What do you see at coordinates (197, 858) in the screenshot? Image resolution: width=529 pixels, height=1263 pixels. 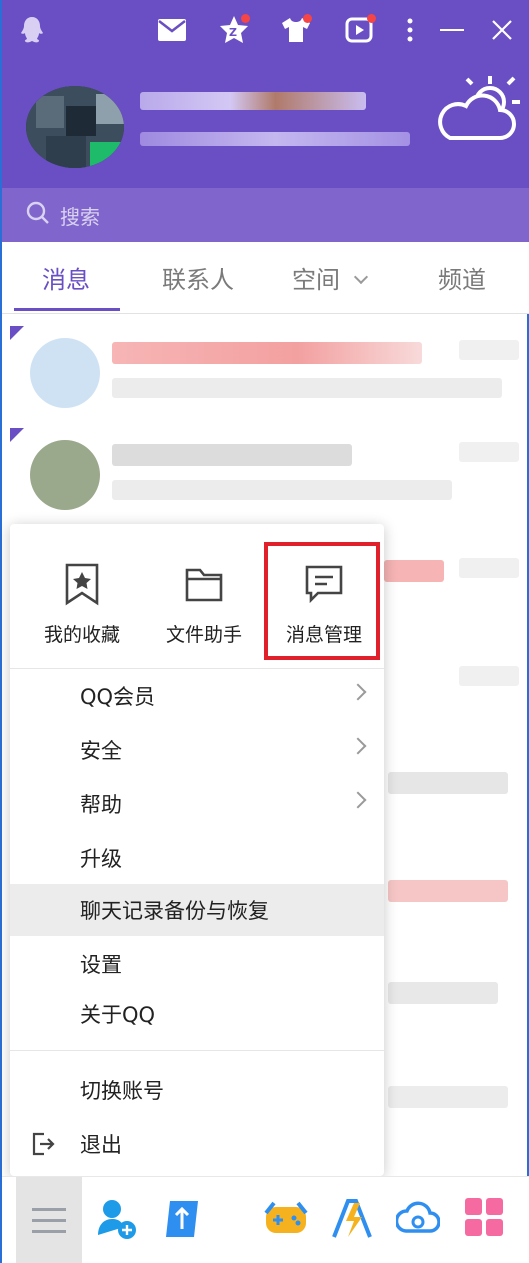 I see `menu-item-upgrade: 升级` at bounding box center [197, 858].